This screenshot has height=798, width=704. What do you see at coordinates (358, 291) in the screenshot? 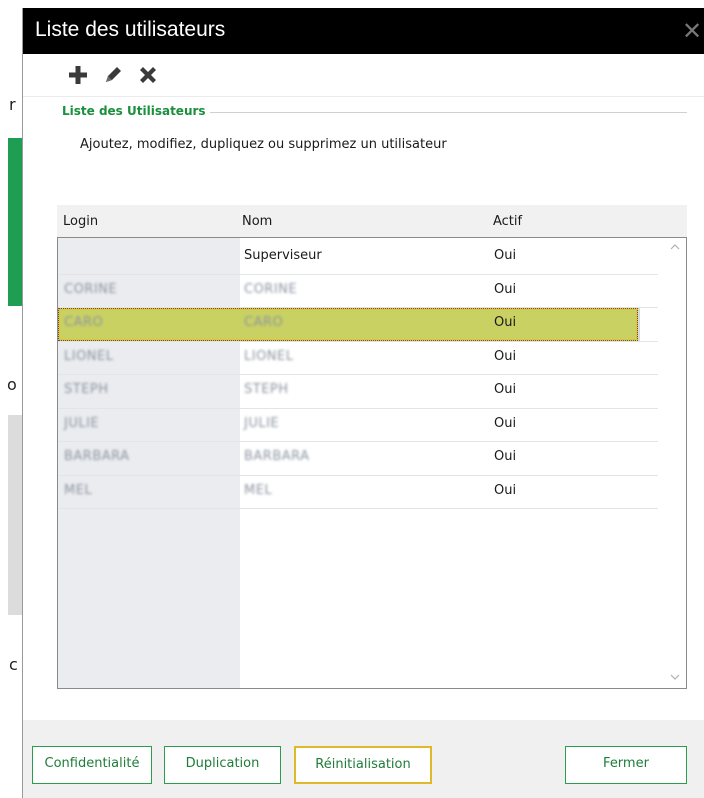
I see `table-row: CORINE CORINE Oui` at bounding box center [358, 291].